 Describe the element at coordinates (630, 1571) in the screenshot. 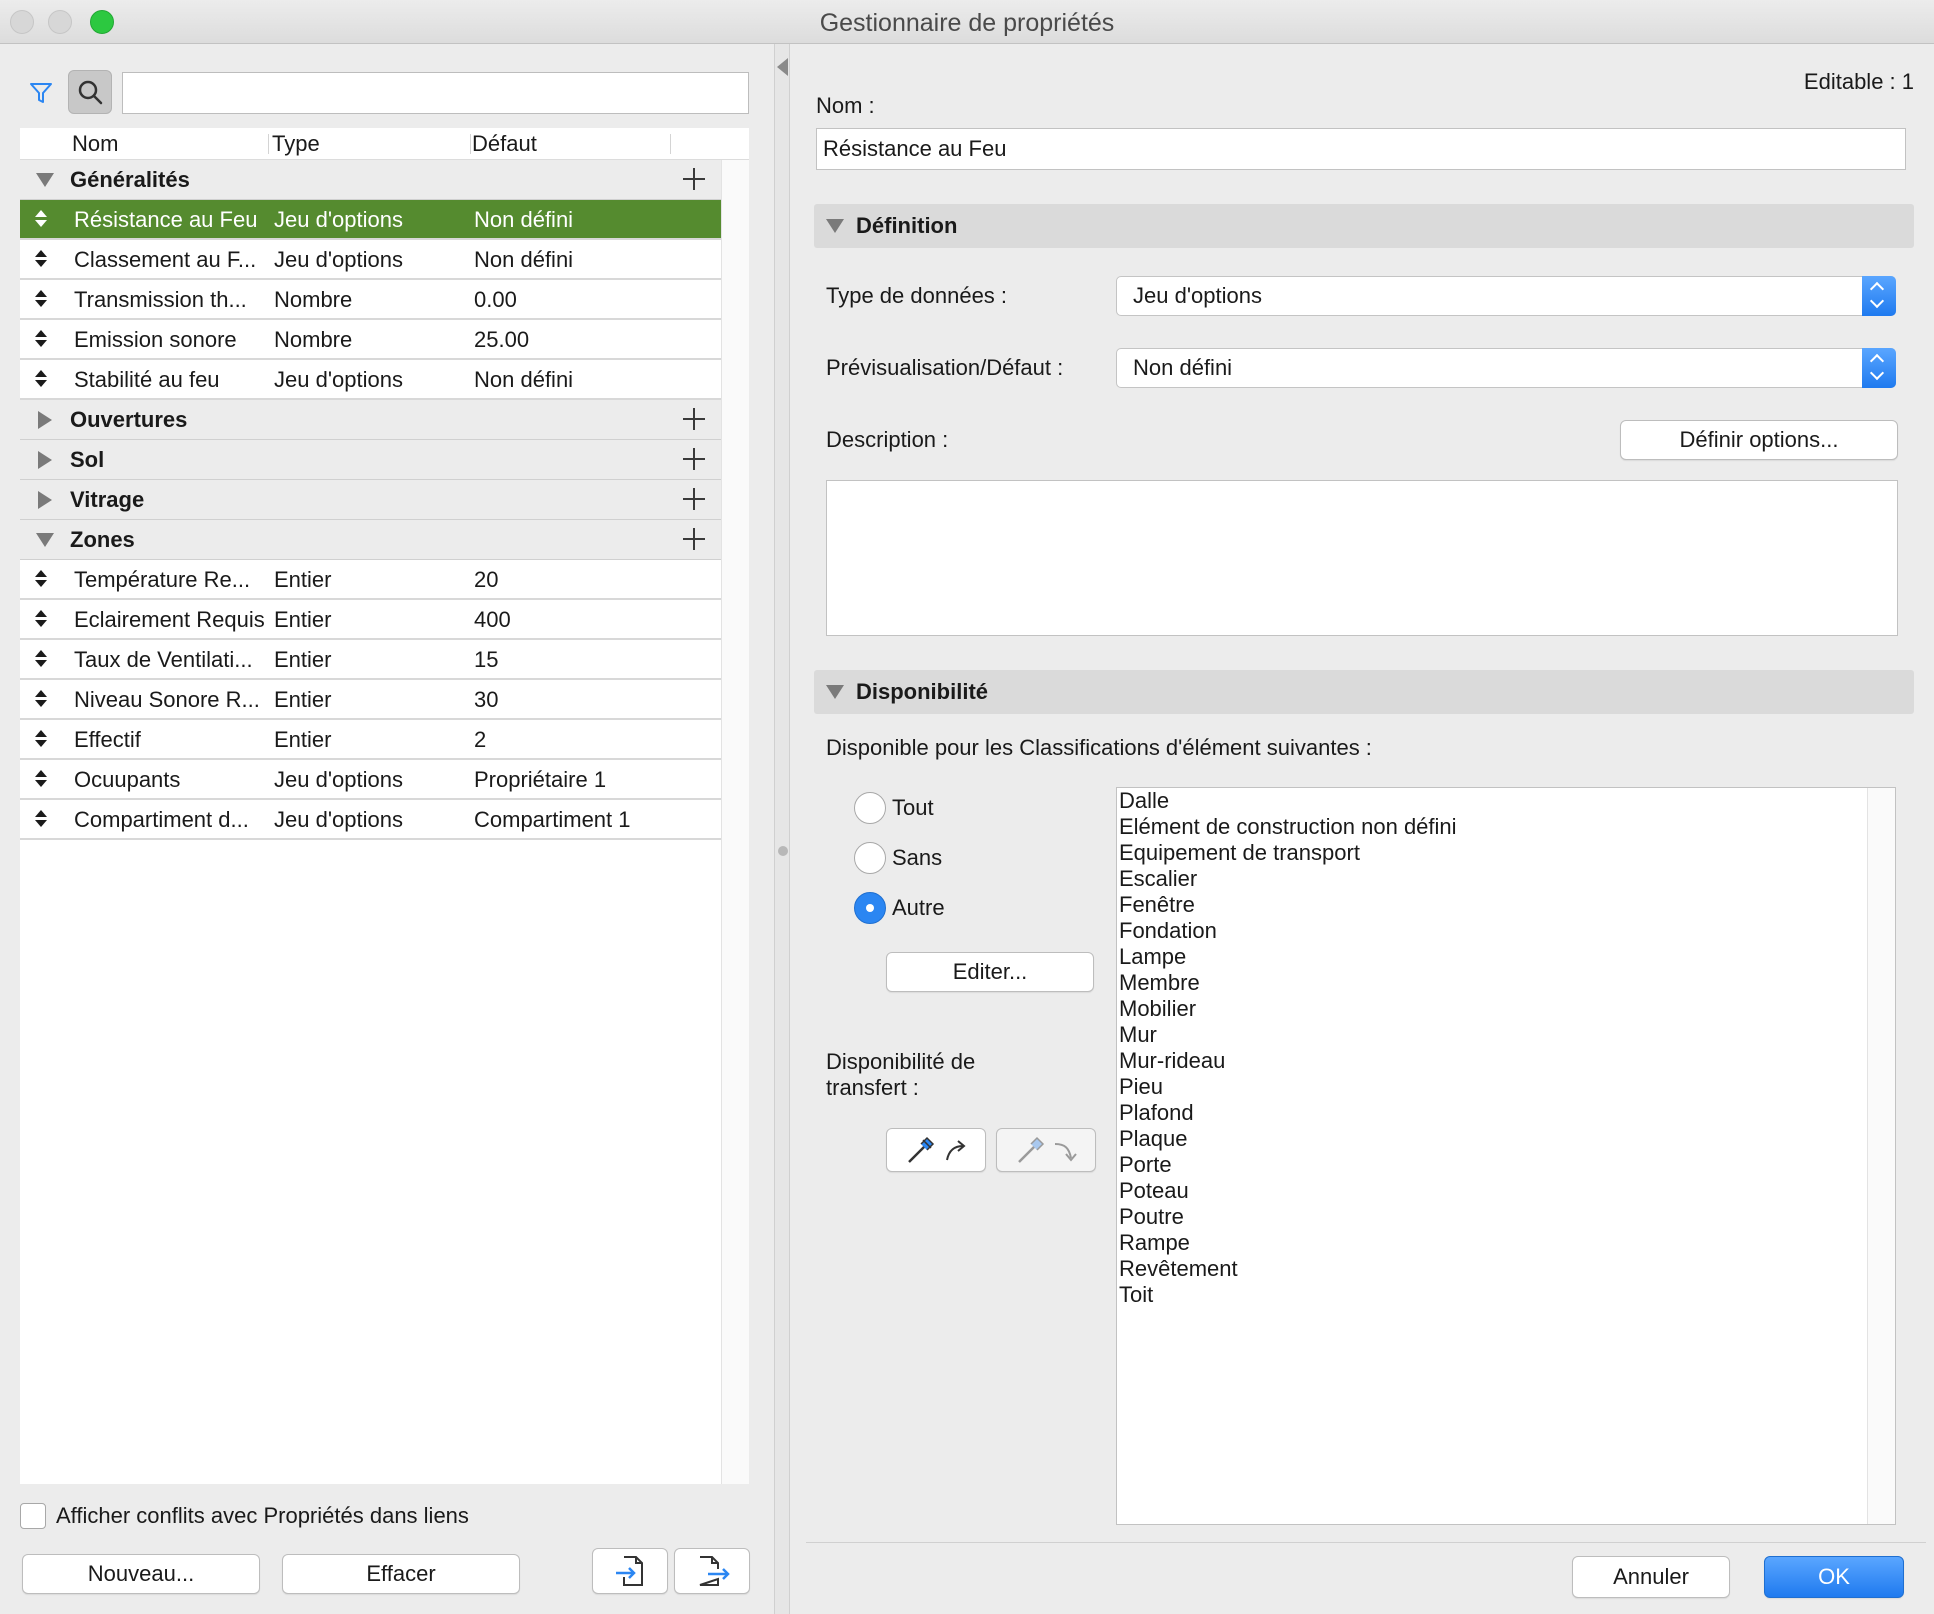

I see `import-button` at that location.